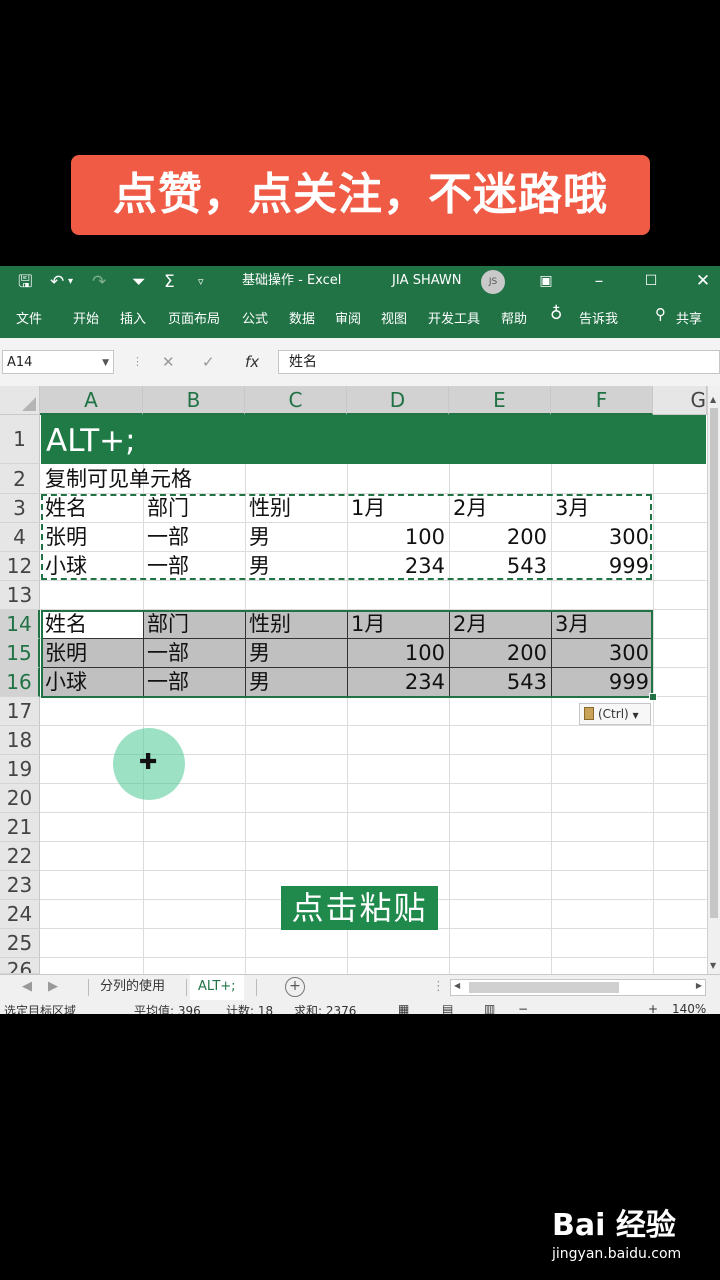  What do you see at coordinates (20, 479) in the screenshot?
I see `row-header-2: 2` at bounding box center [20, 479].